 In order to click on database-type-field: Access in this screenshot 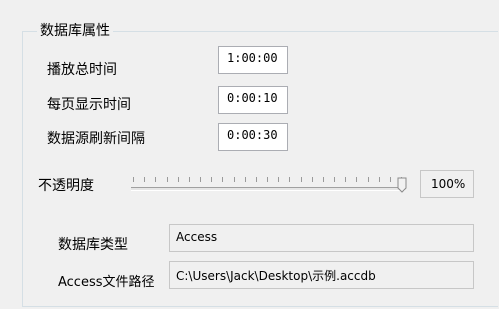, I will do `click(321, 238)`.